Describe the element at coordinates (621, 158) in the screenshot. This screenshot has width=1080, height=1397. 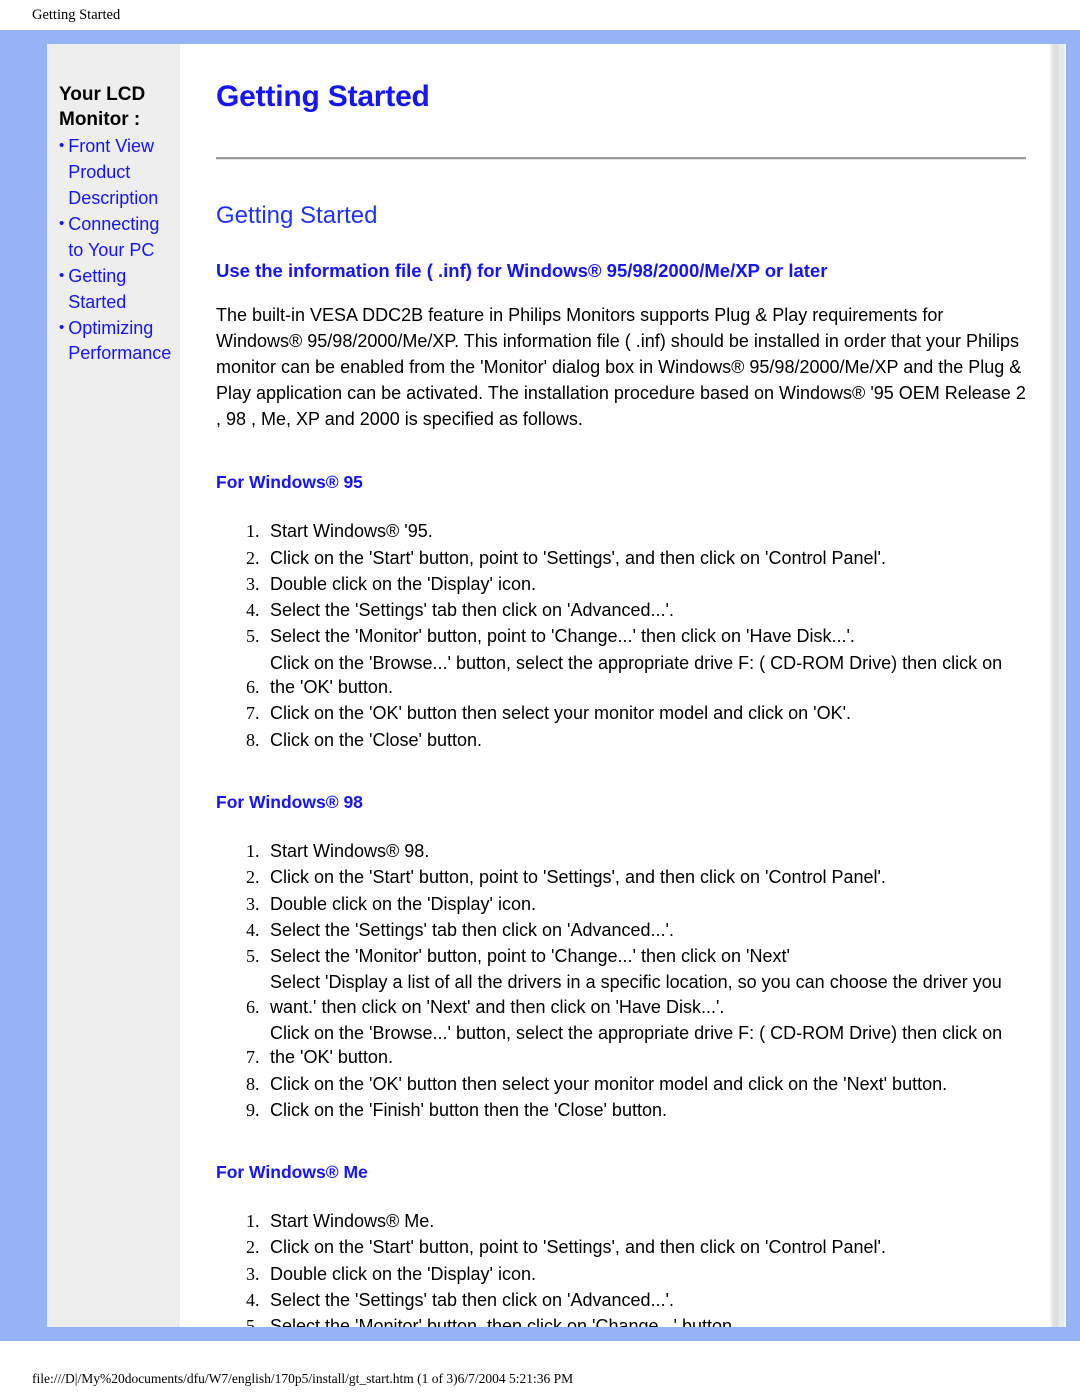
I see `title-divider` at that location.